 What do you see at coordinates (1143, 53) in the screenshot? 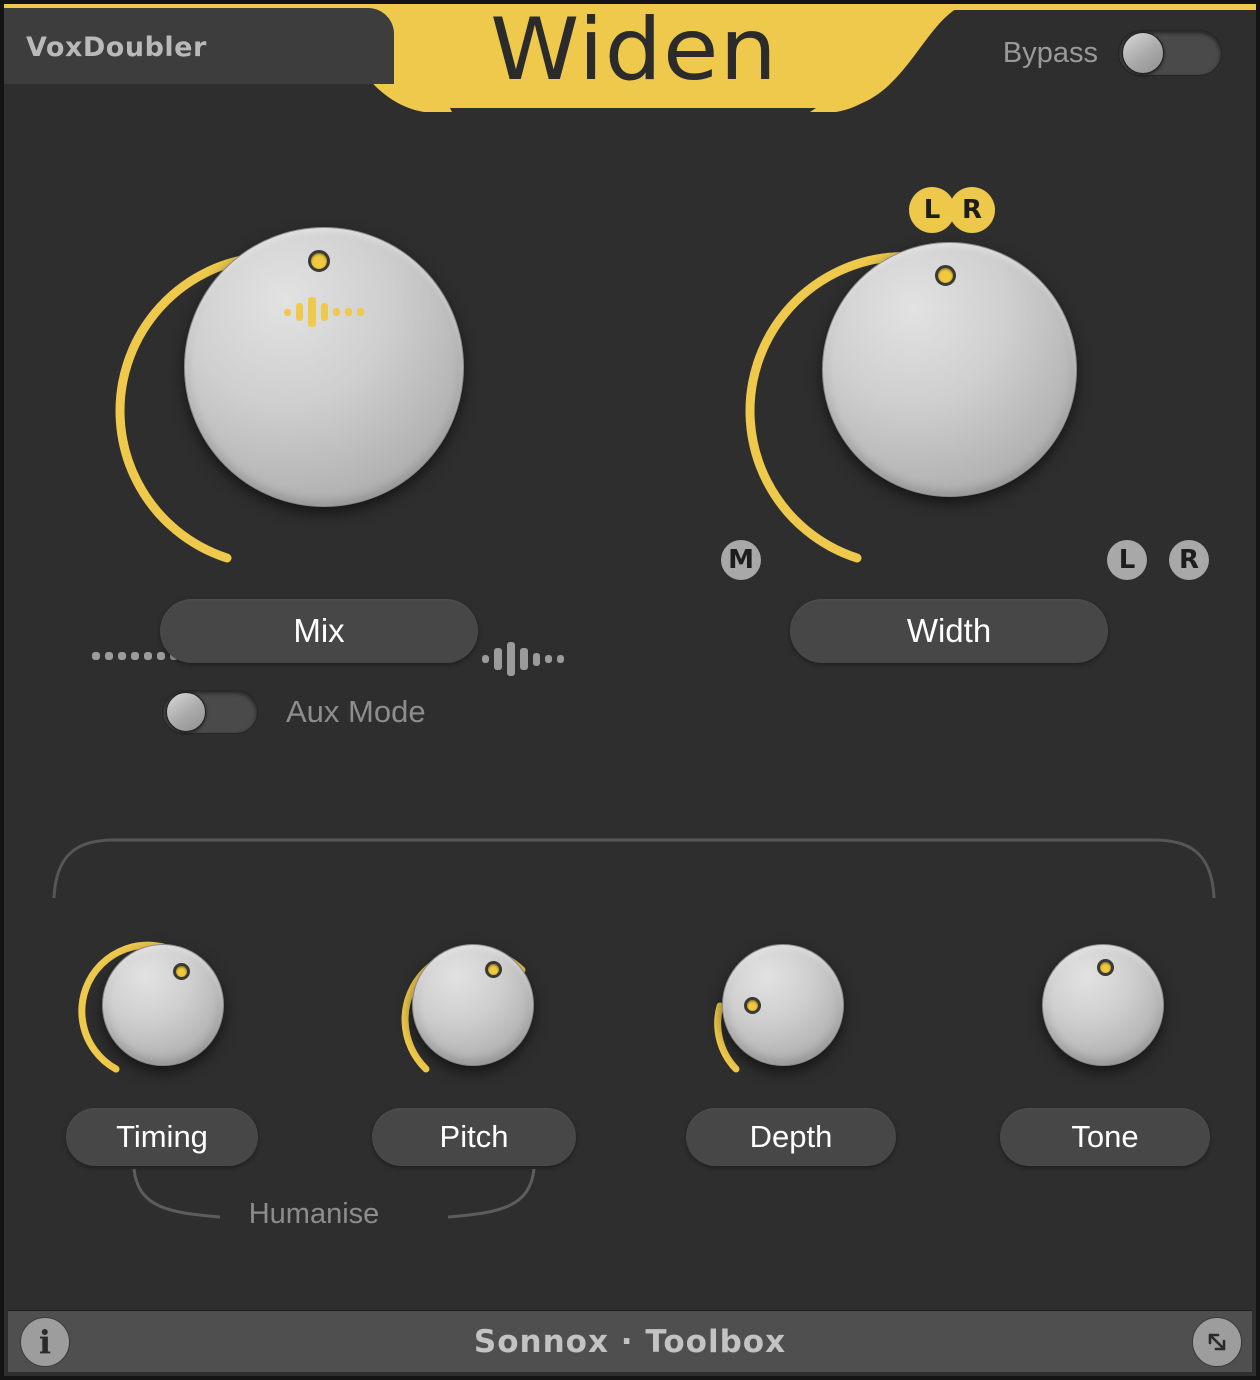
I see `bypass-toggle-knob` at bounding box center [1143, 53].